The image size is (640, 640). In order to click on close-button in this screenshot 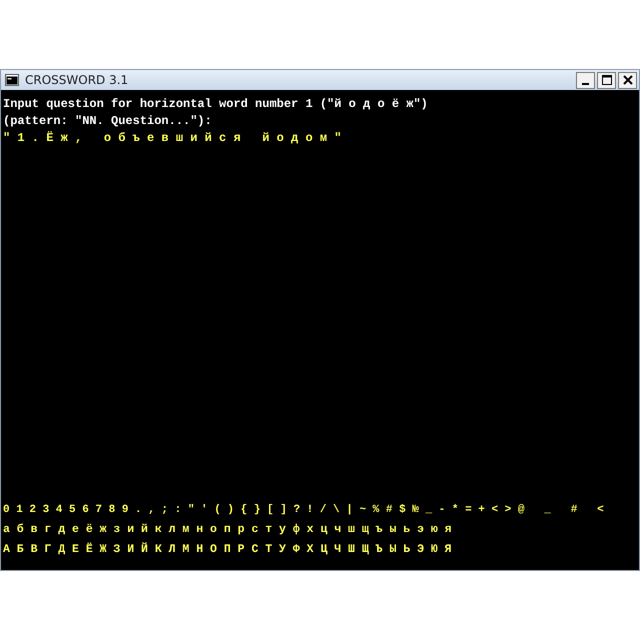, I will do `click(627, 80)`.